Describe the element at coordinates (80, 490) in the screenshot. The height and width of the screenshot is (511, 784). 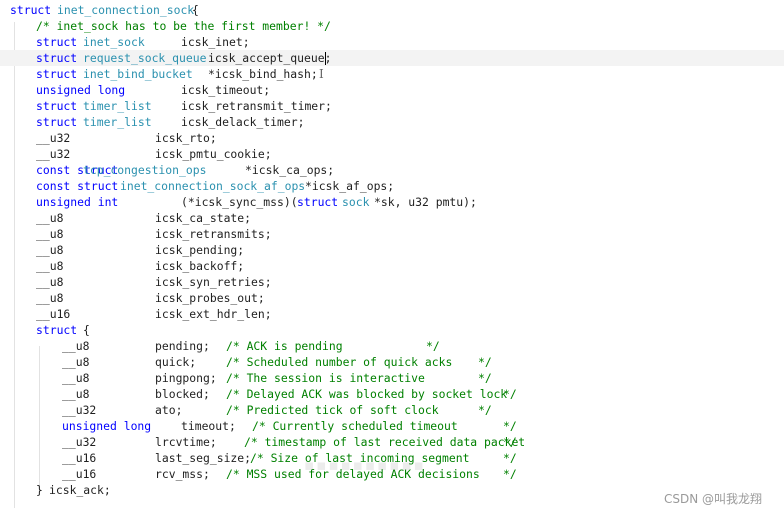
I see `identifier-token: icsk_ack;` at that location.